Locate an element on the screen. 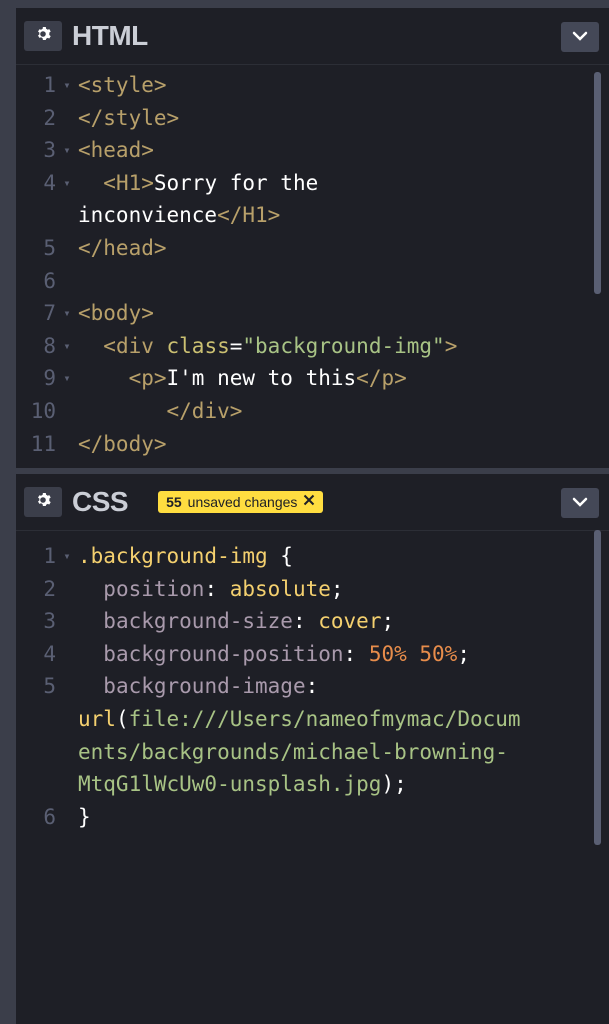  html-pane-header: HTML is located at coordinates (312, 36).